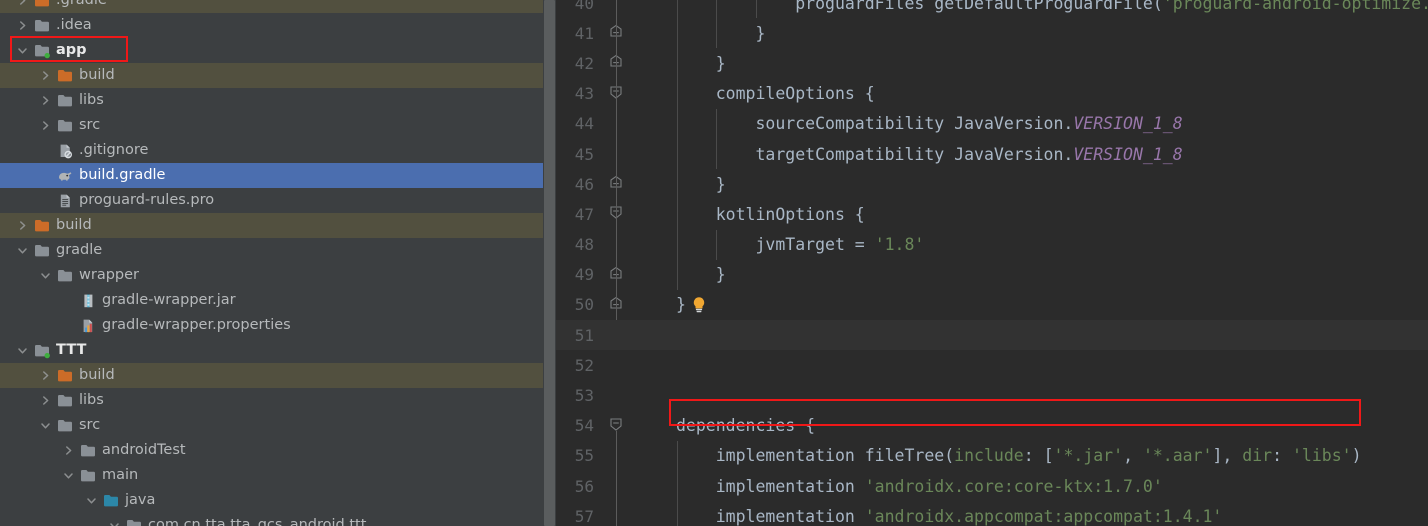 The width and height of the screenshot is (1428, 526). Describe the element at coordinates (992, 245) in the screenshot. I see `code-line: 48 jvmTarget = '1.8'` at that location.